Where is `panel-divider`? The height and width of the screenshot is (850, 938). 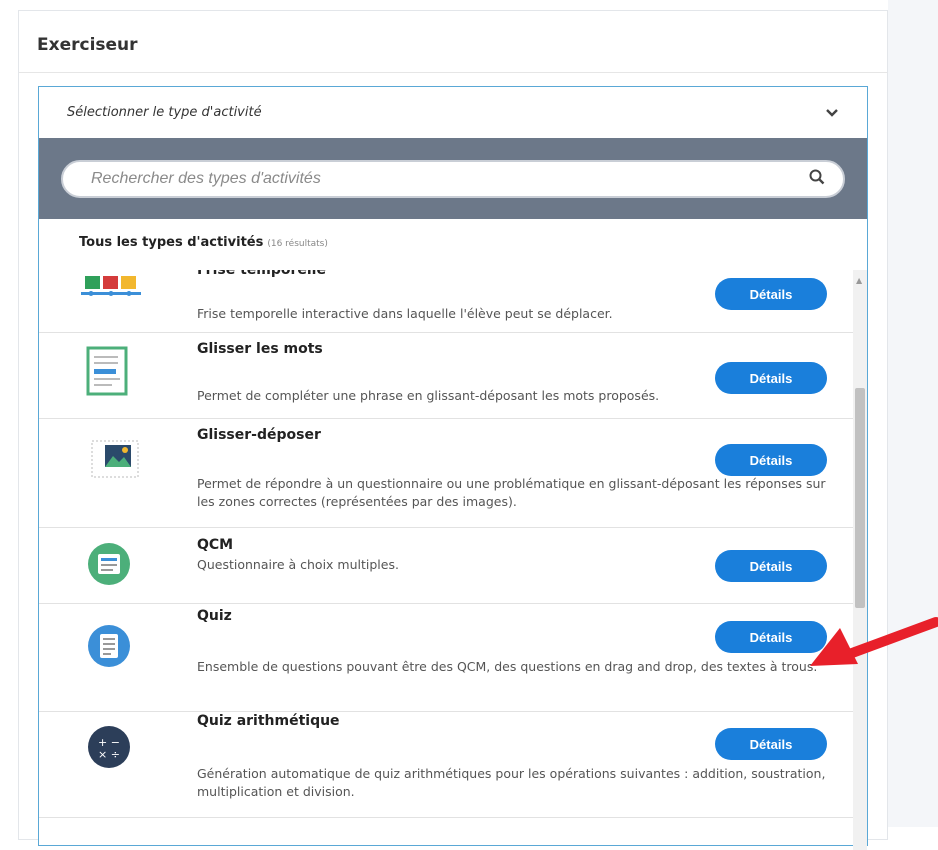 panel-divider is located at coordinates (453, 72).